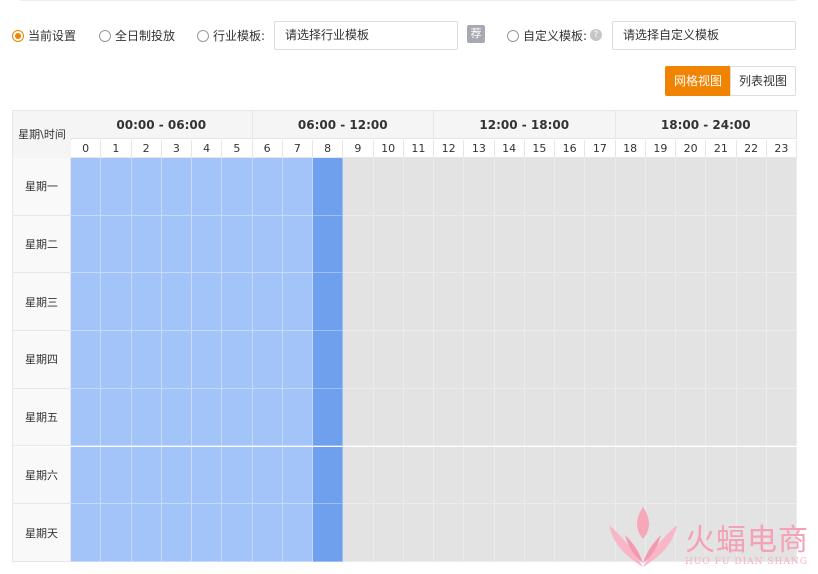 This screenshot has width=818, height=574. I want to click on help-icon: ?, so click(596, 35).